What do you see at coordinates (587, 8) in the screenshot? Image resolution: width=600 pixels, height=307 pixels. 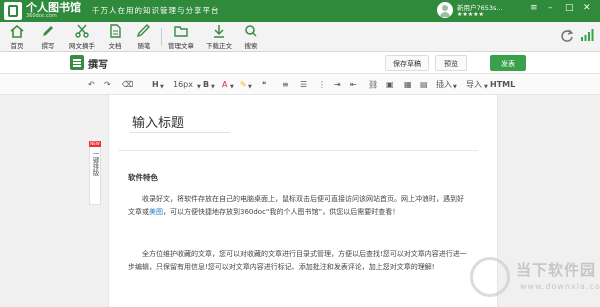 I see `close-icon: ✕` at bounding box center [587, 8].